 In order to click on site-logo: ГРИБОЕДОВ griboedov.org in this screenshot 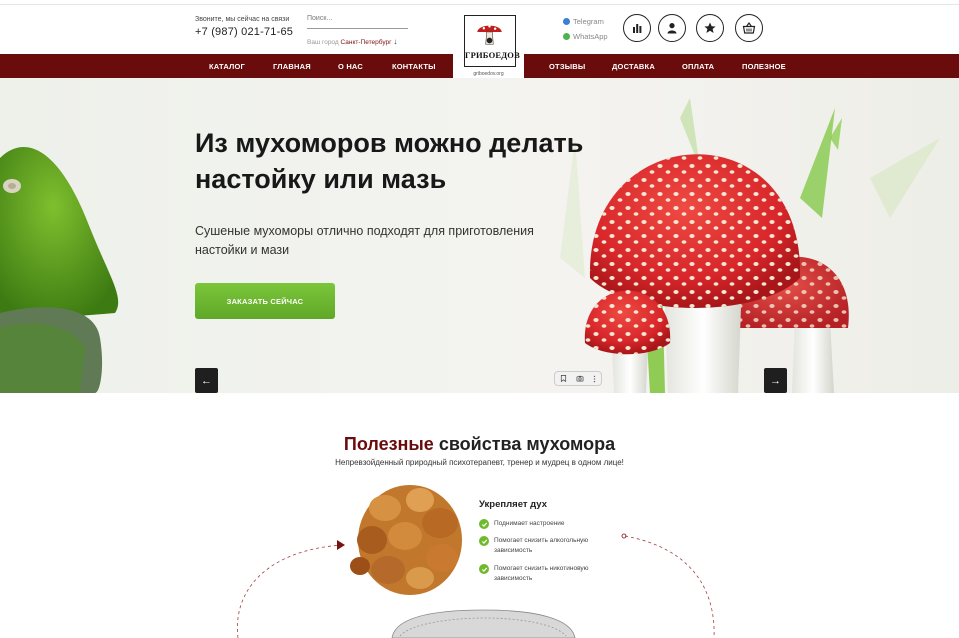, I will do `click(488, 43)`.